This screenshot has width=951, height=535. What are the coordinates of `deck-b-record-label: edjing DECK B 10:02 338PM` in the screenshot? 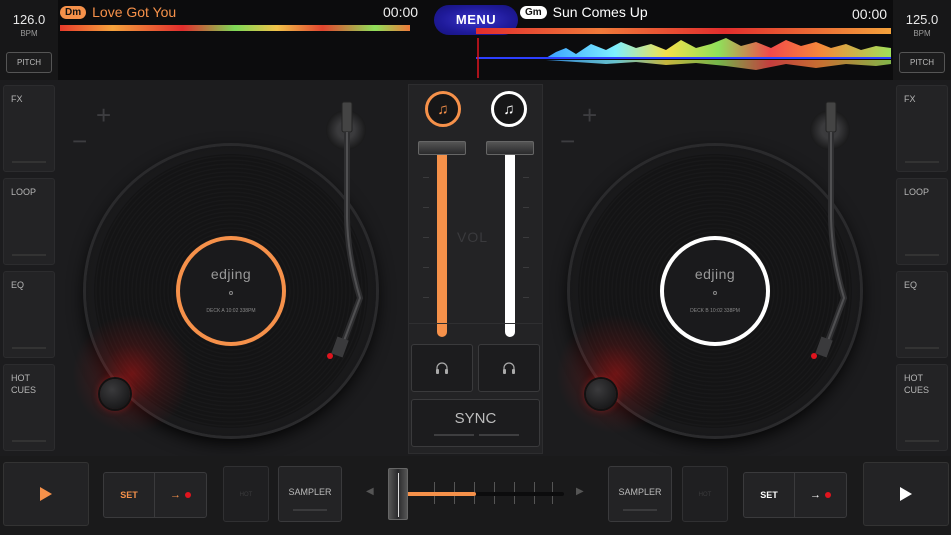 It's located at (715, 291).